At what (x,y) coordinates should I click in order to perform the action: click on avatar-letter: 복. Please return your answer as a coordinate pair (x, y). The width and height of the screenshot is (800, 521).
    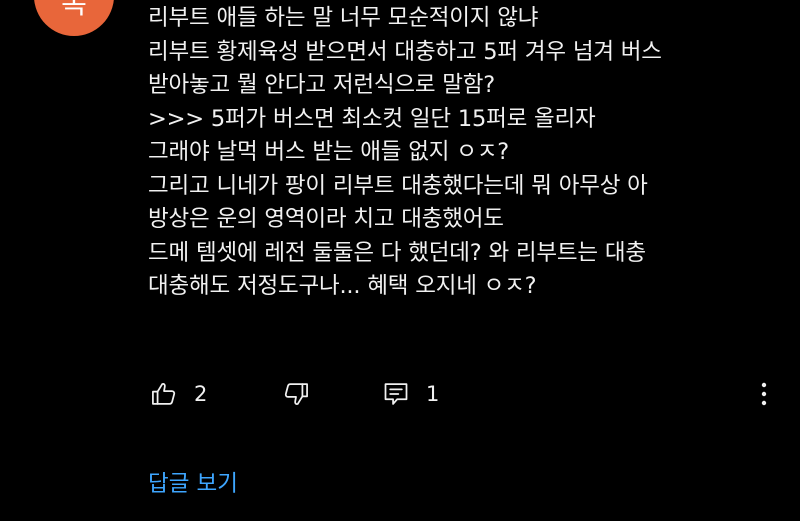
    Looking at the image, I should click on (74, 10).